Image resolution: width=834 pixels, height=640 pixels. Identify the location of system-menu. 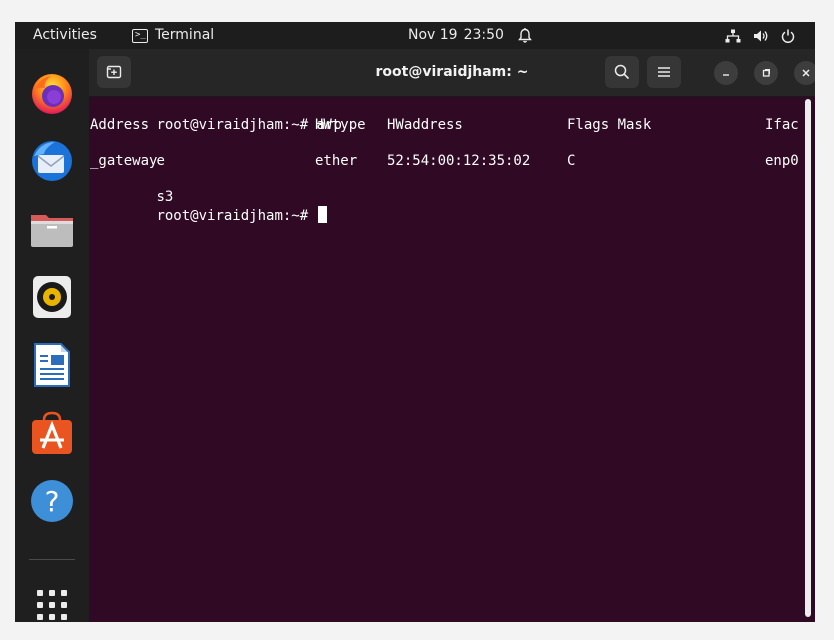
(760, 35).